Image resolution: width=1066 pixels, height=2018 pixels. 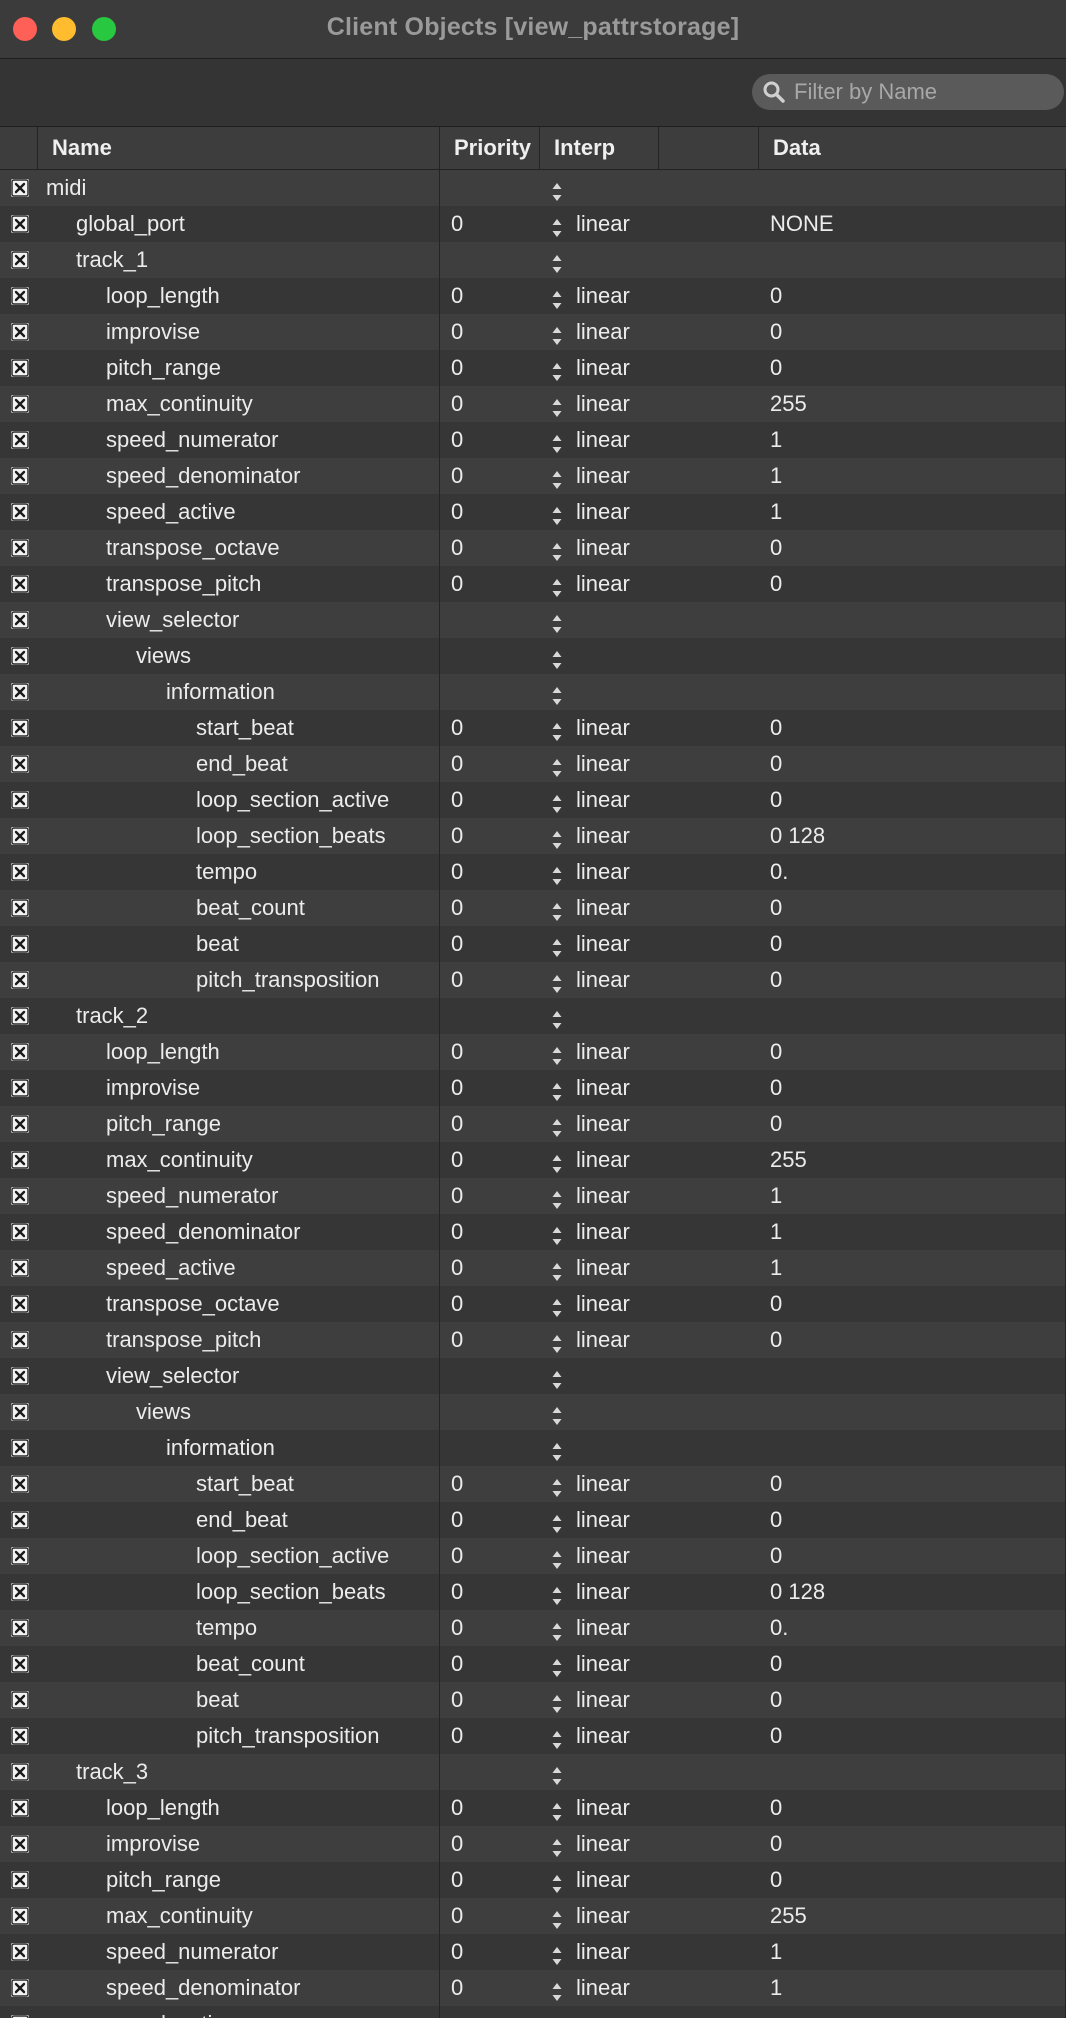 I want to click on table-row: transpose_pitch 0 linear 0, so click(x=533, y=584).